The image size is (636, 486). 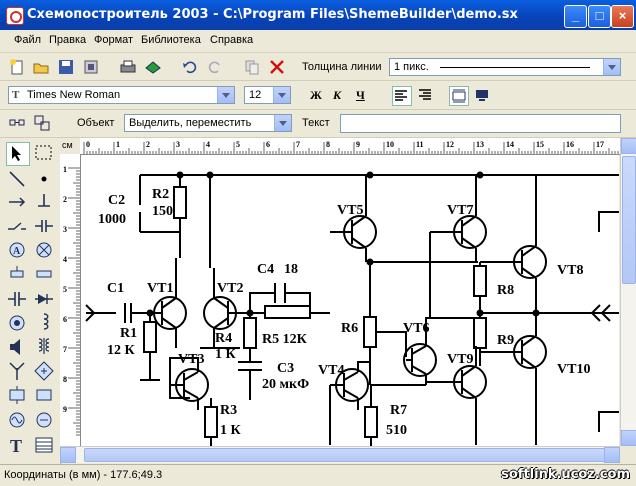 I want to click on label-vt1: VT1, so click(x=160, y=288).